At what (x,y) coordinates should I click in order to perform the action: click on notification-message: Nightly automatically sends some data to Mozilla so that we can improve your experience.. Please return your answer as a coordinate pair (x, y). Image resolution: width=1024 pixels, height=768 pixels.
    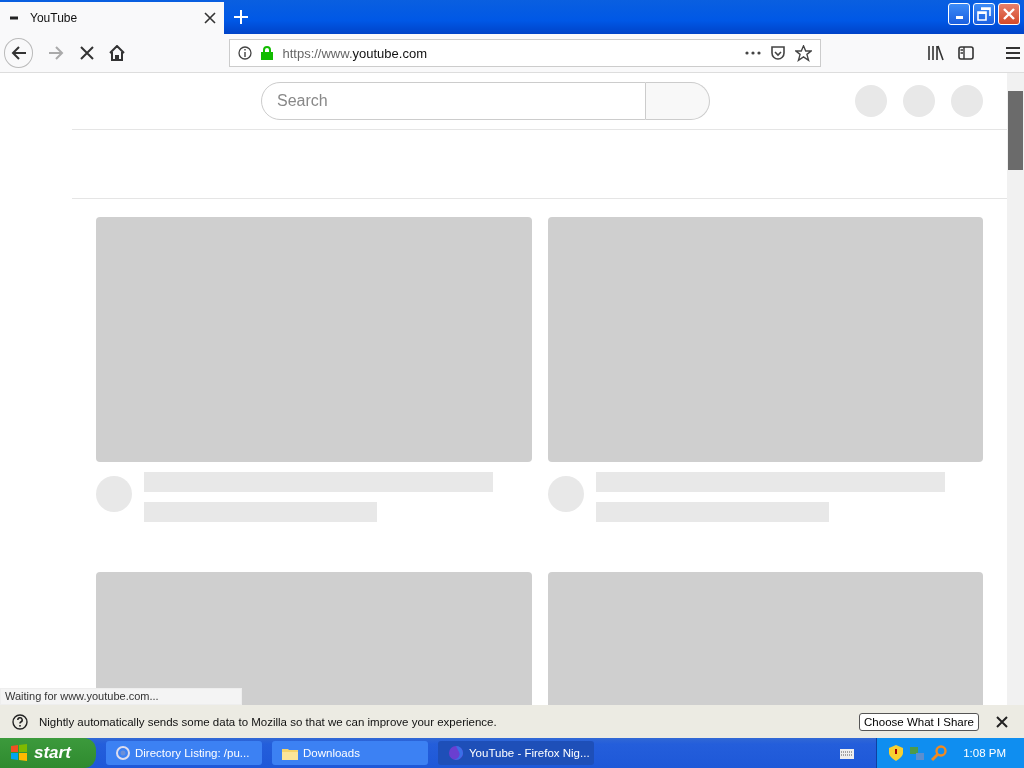
    Looking at the image, I should click on (268, 721).